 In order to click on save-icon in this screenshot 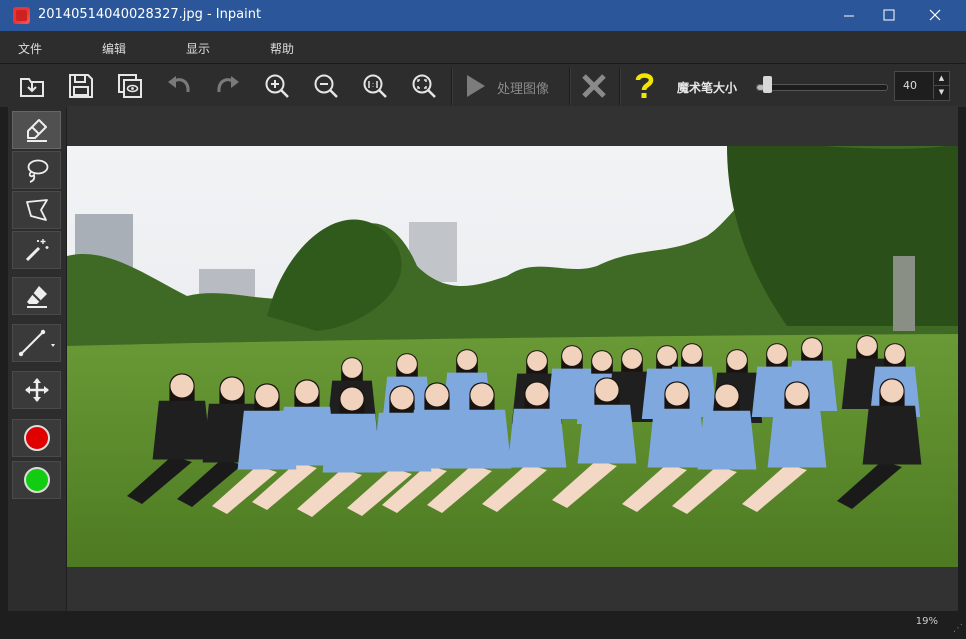, I will do `click(81, 86)`.